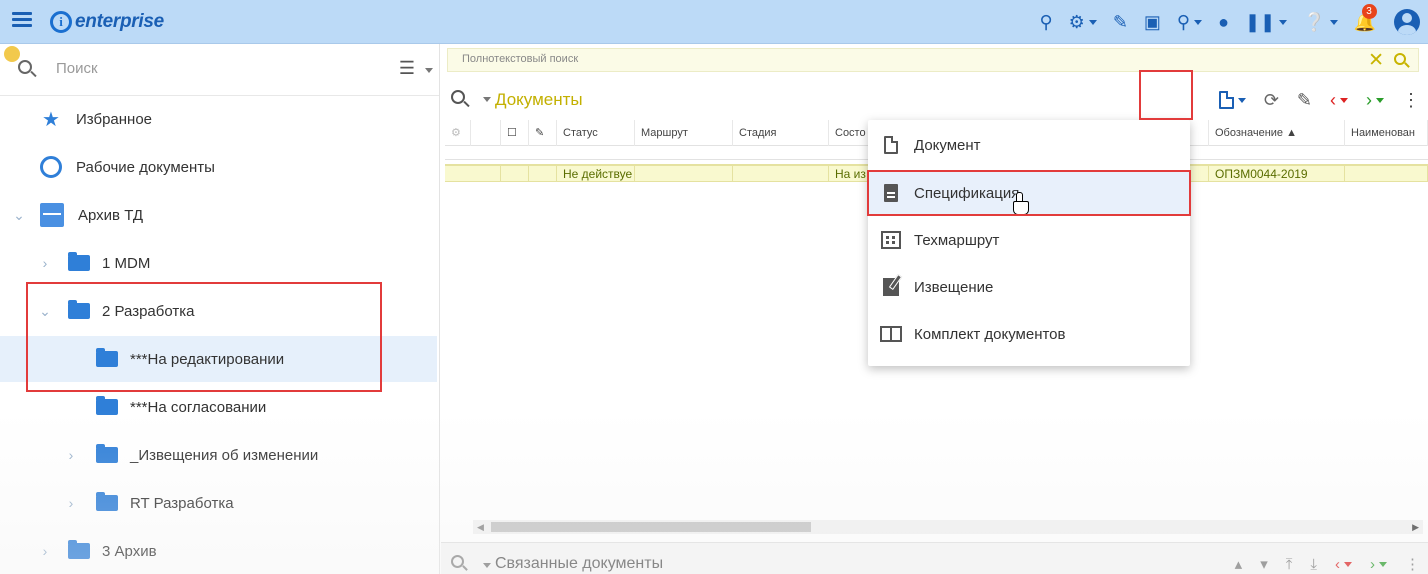 The width and height of the screenshot is (1428, 574). Describe the element at coordinates (520, 59) in the screenshot. I see `fulltext-search-placeholder: Полнотекстовый поиск` at that location.